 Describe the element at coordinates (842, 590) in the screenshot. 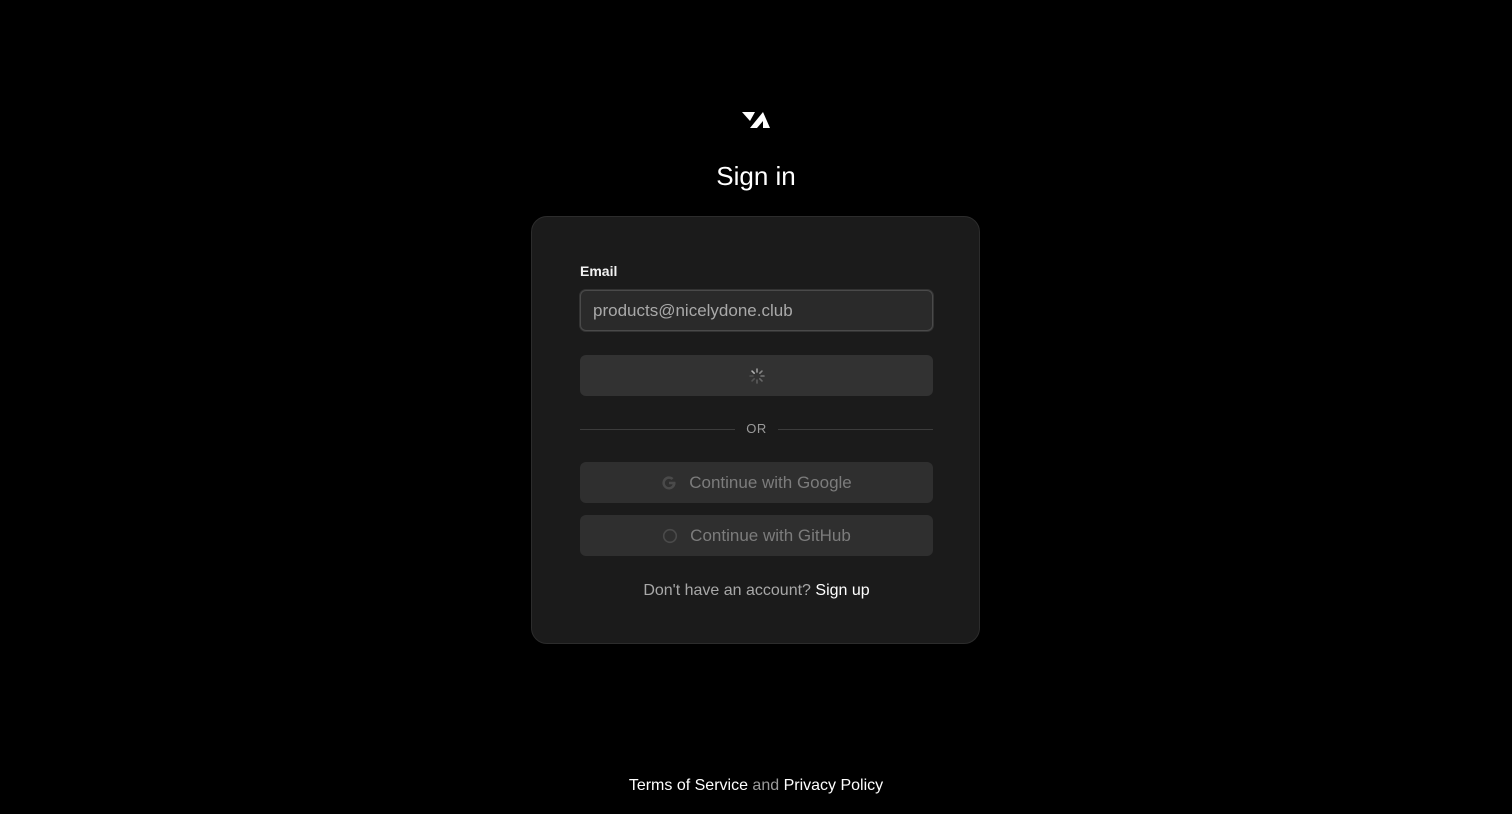

I see `signup-link: Sign up` at that location.